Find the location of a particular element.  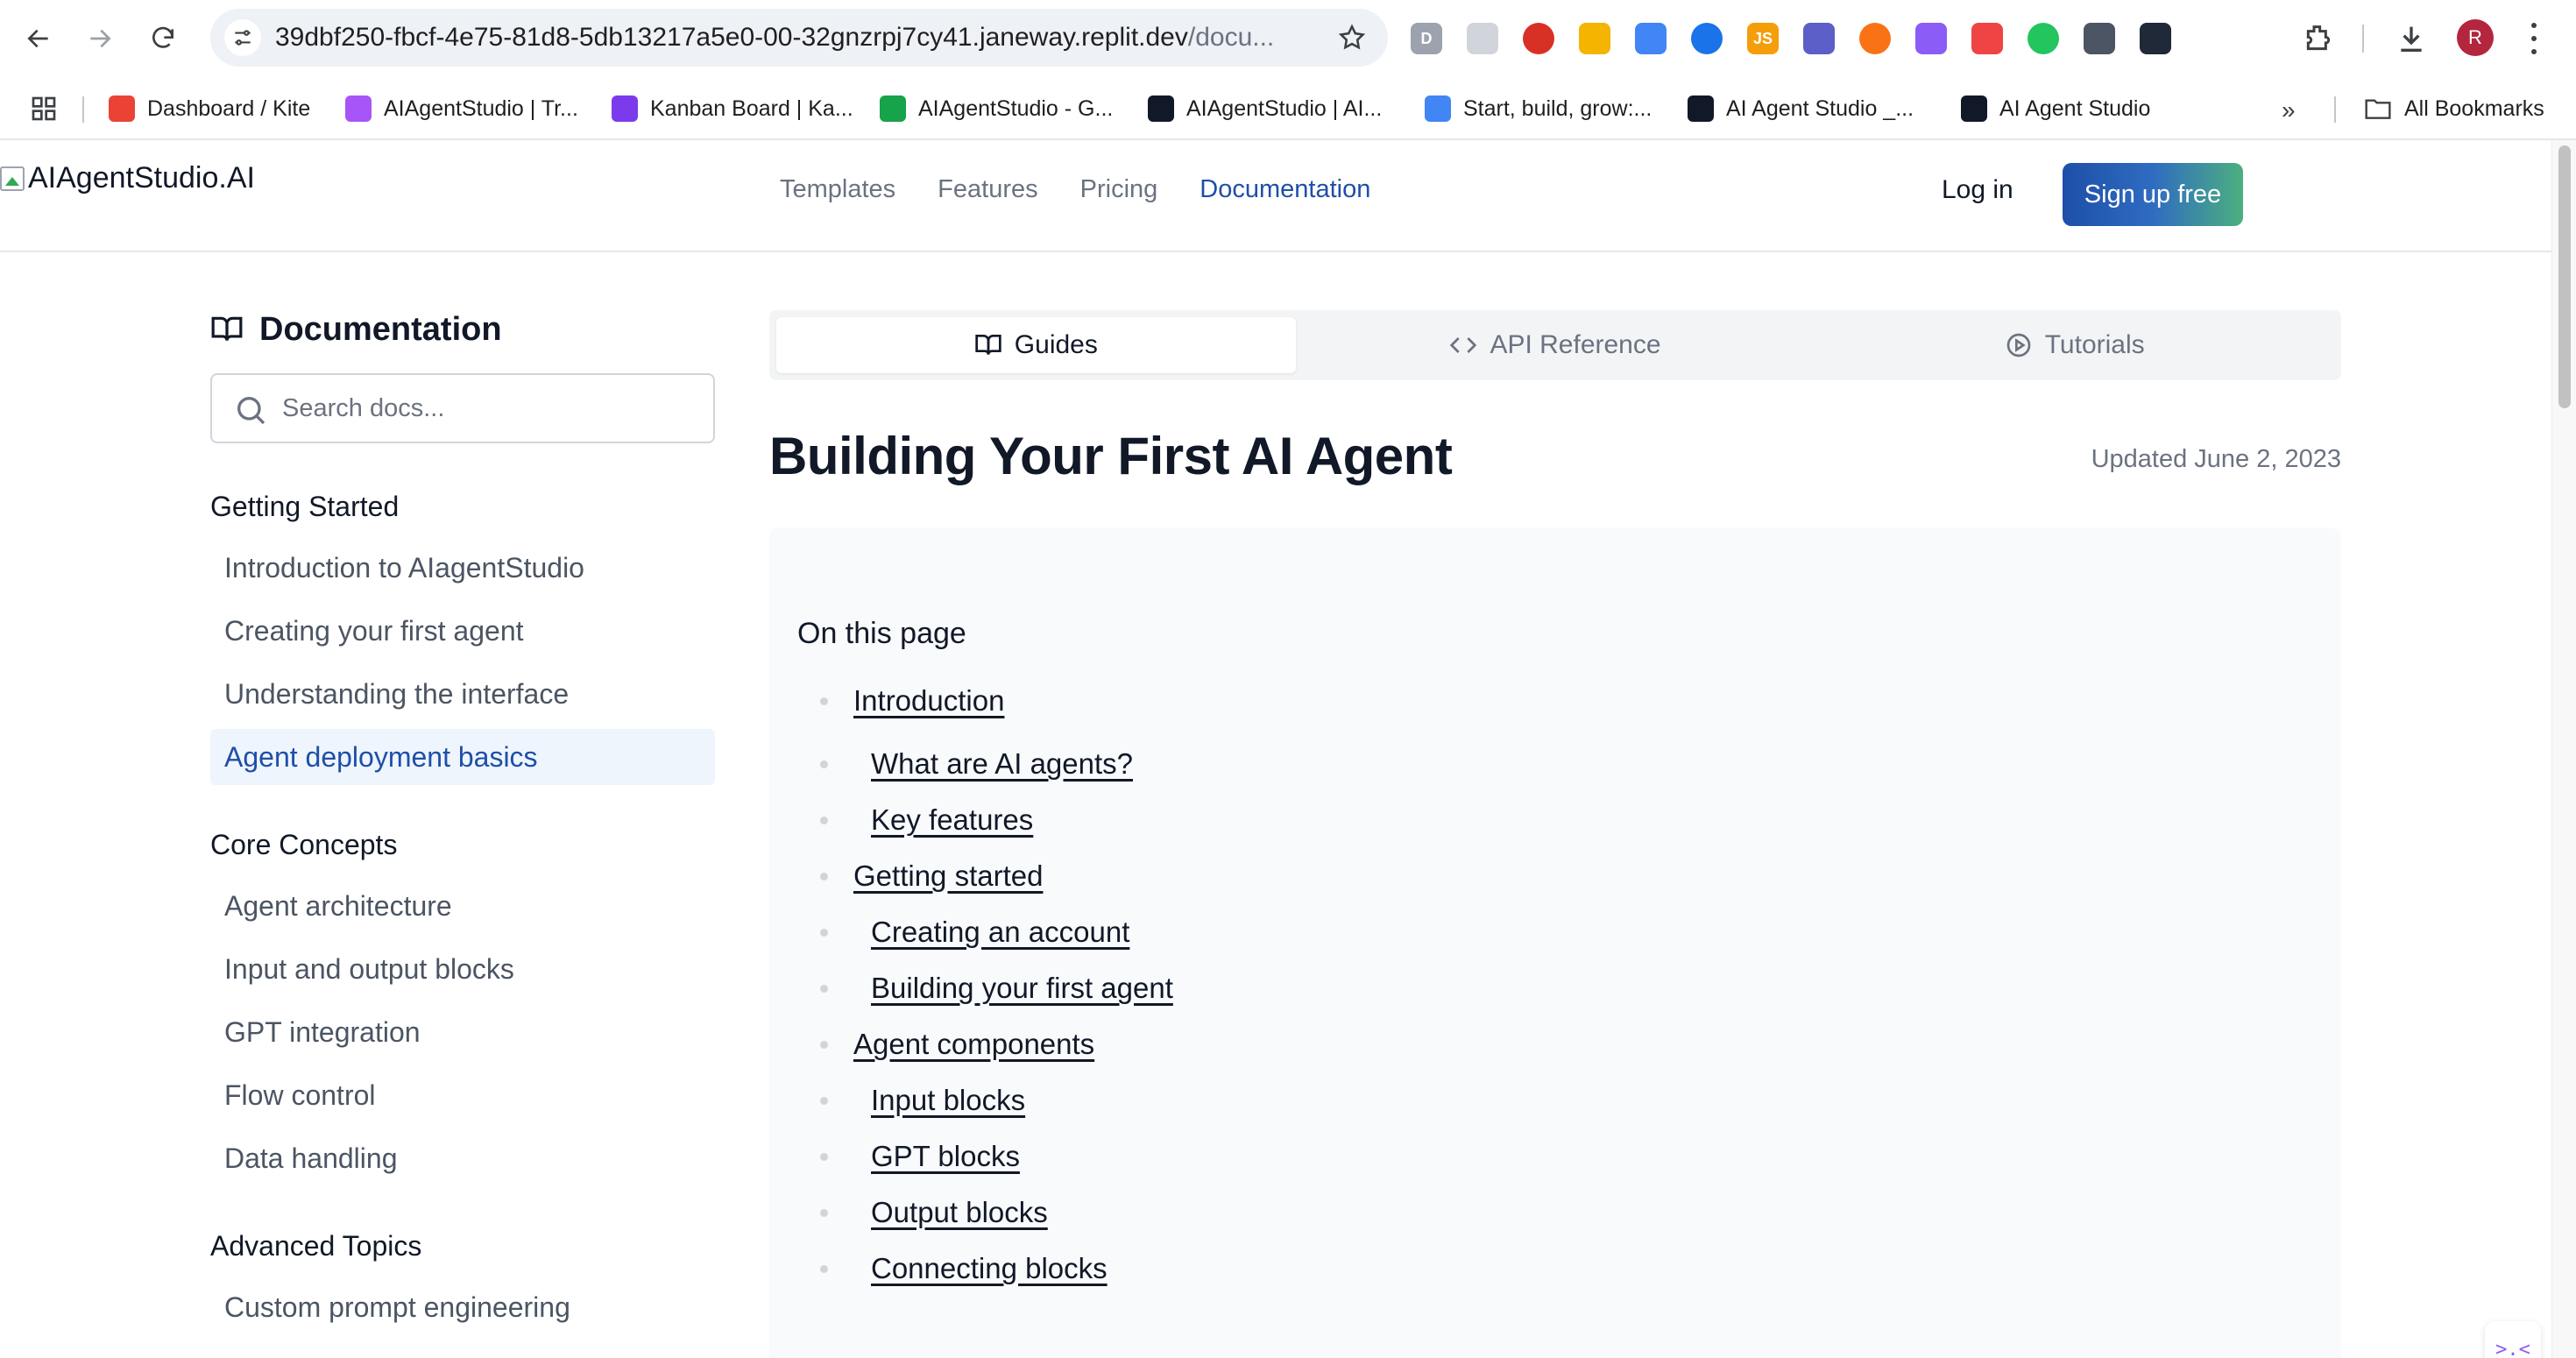

tab-guides: Guides is located at coordinates (1036, 345).